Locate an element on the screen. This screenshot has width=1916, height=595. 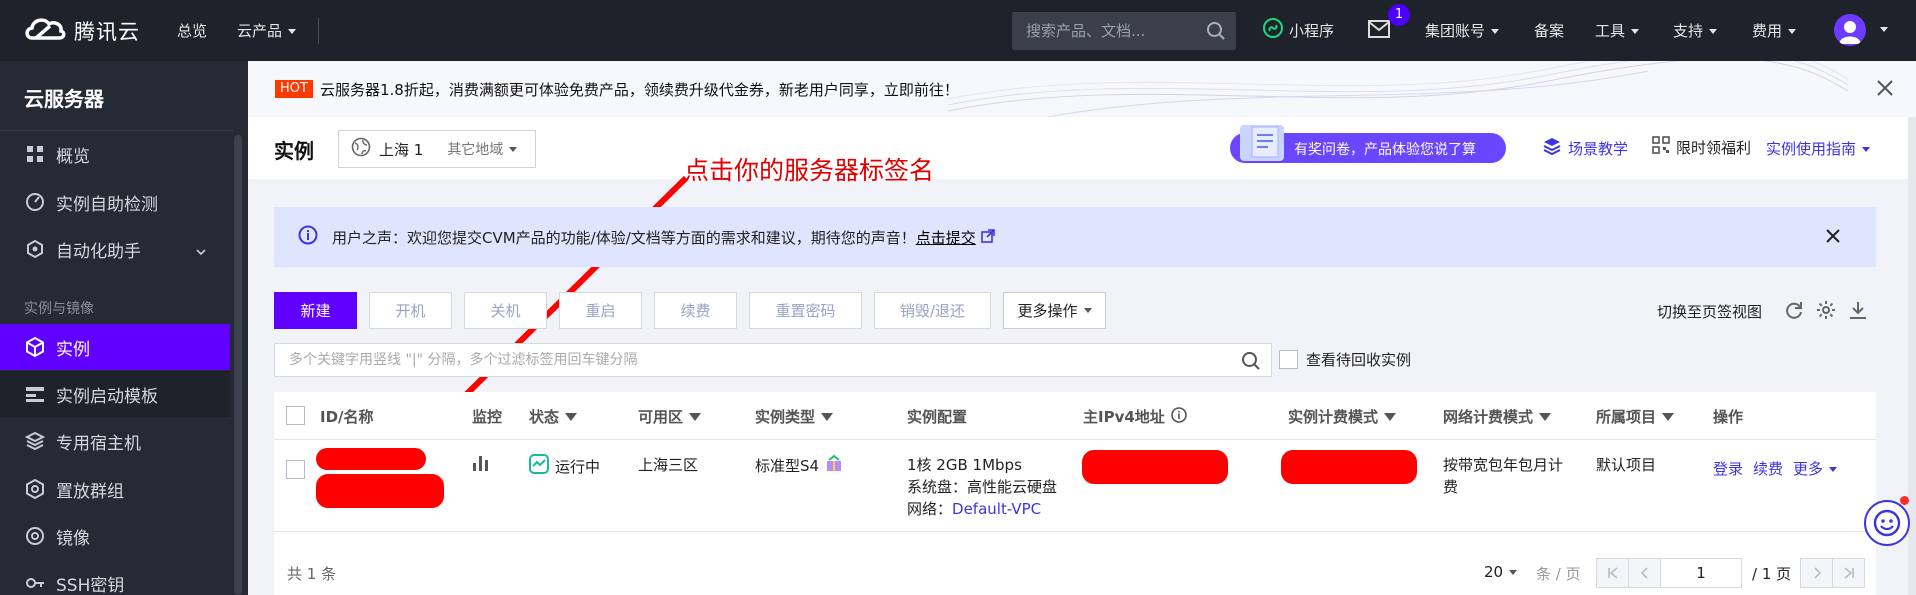
instance-filter is located at coordinates (773, 360).